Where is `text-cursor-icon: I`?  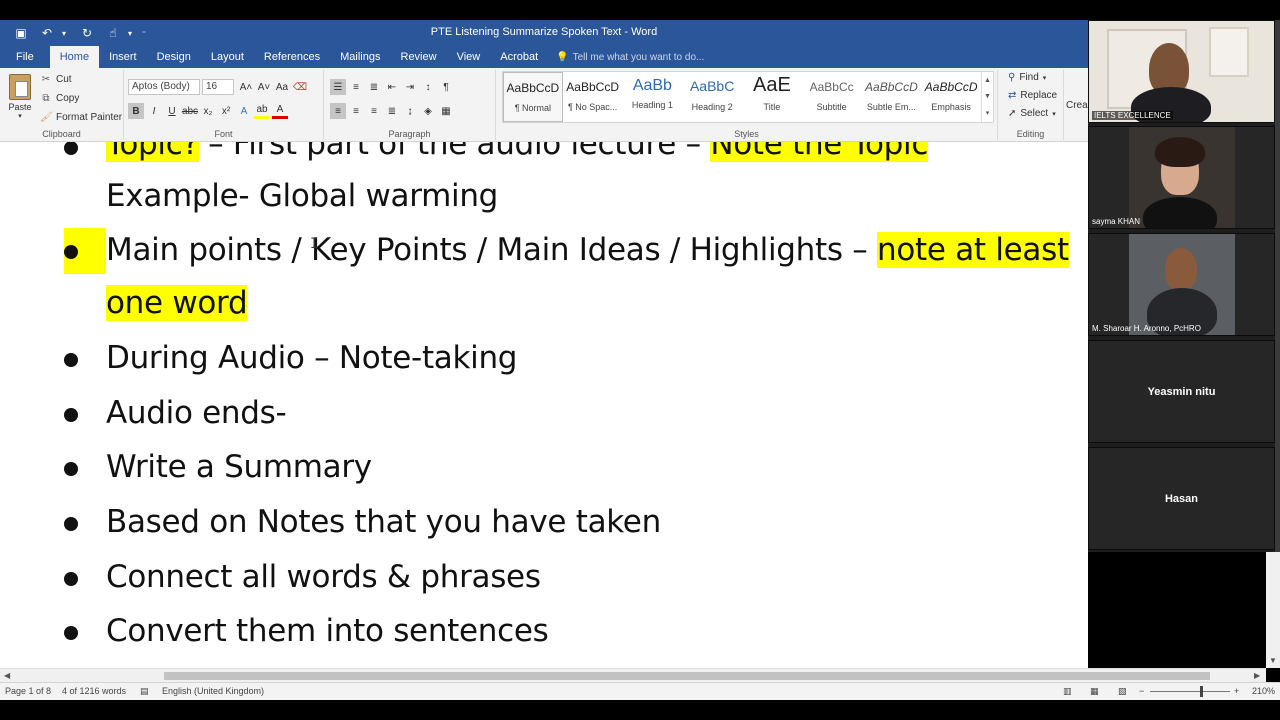
text-cursor-icon: I is located at coordinates (314, 244).